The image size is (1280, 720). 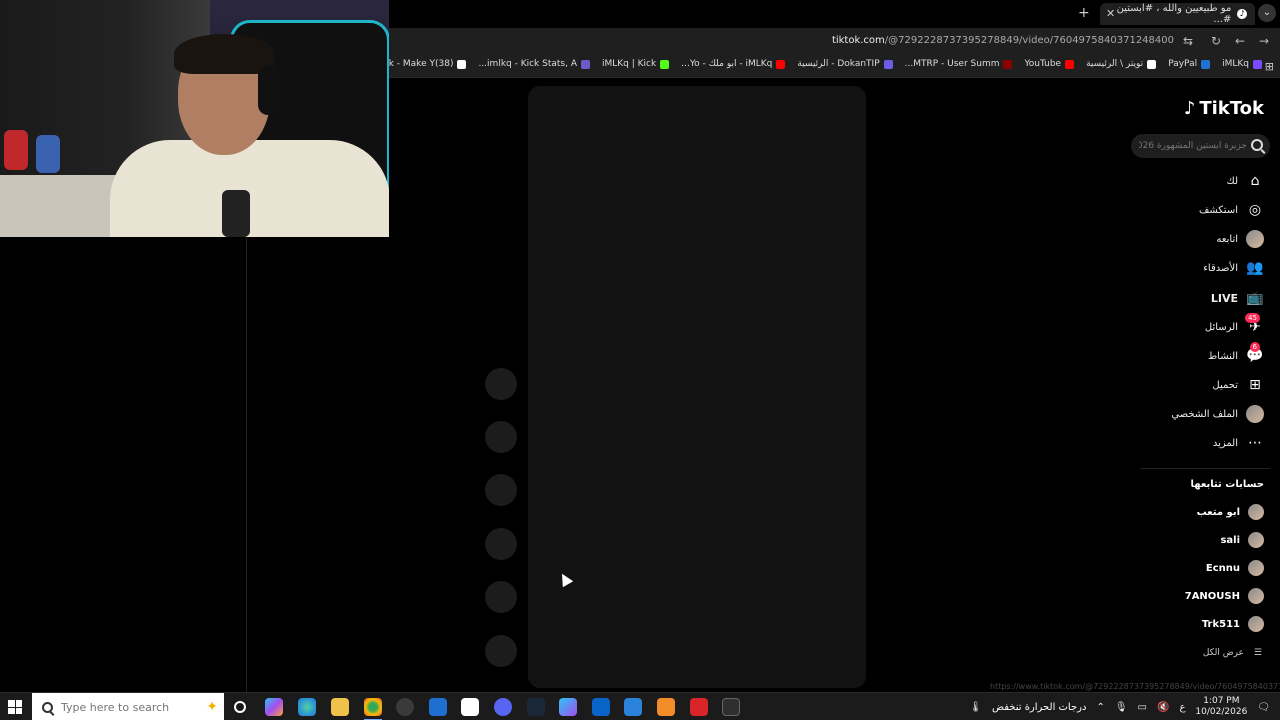 I want to click on see-all-label: عرض الكل, so click(x=1223, y=653).